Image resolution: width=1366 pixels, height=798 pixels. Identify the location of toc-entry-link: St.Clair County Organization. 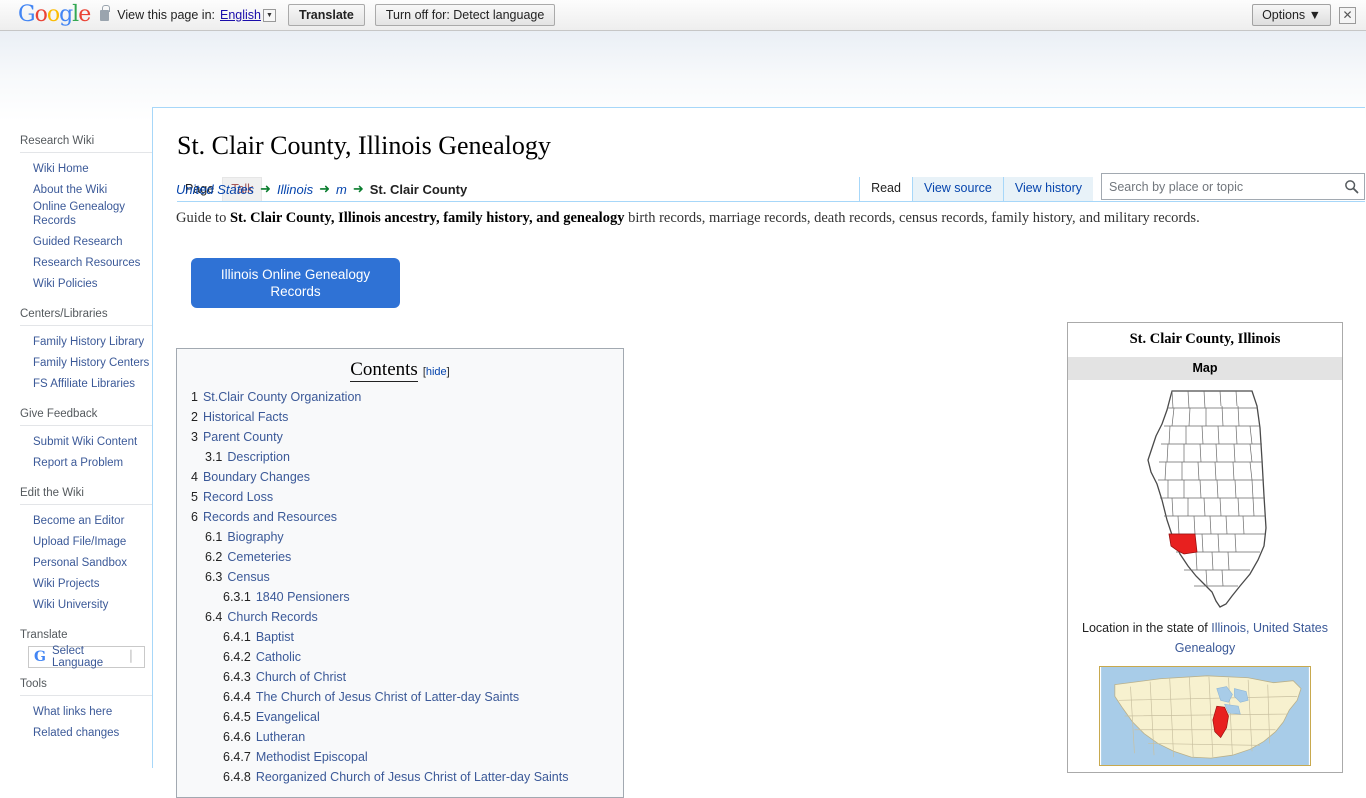
(282, 397).